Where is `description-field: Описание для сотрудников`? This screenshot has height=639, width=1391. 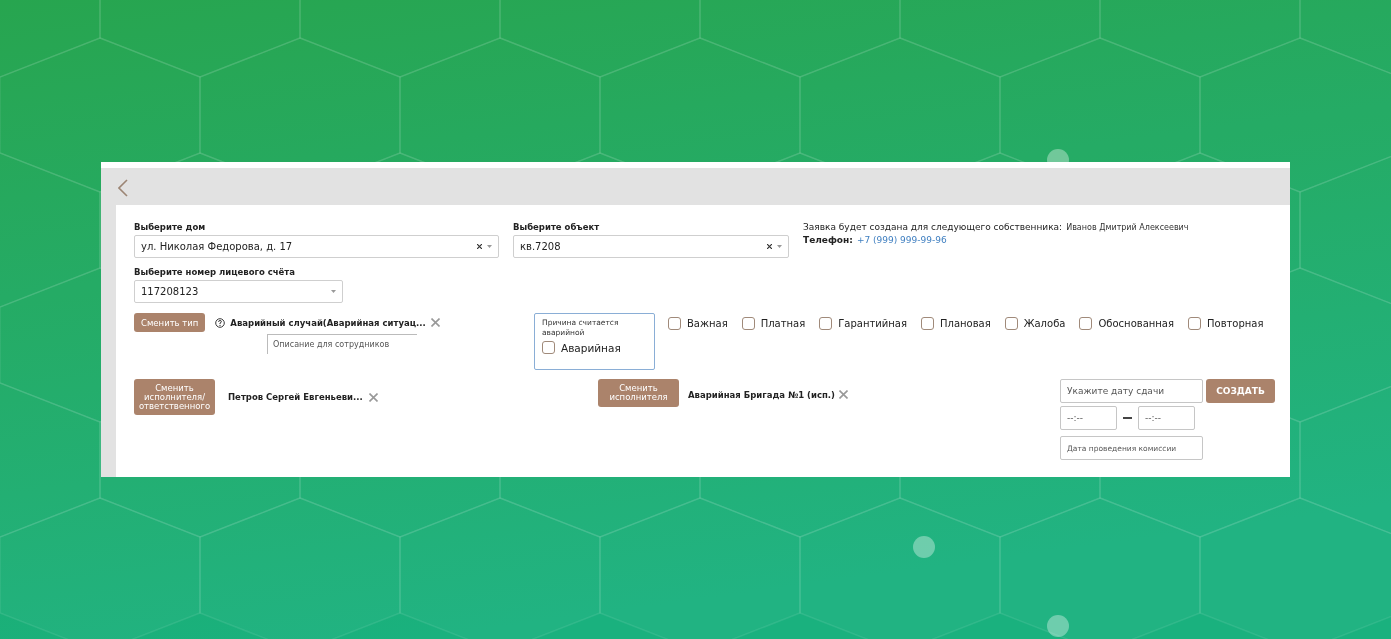
description-field: Описание для сотрудников is located at coordinates (342, 344).